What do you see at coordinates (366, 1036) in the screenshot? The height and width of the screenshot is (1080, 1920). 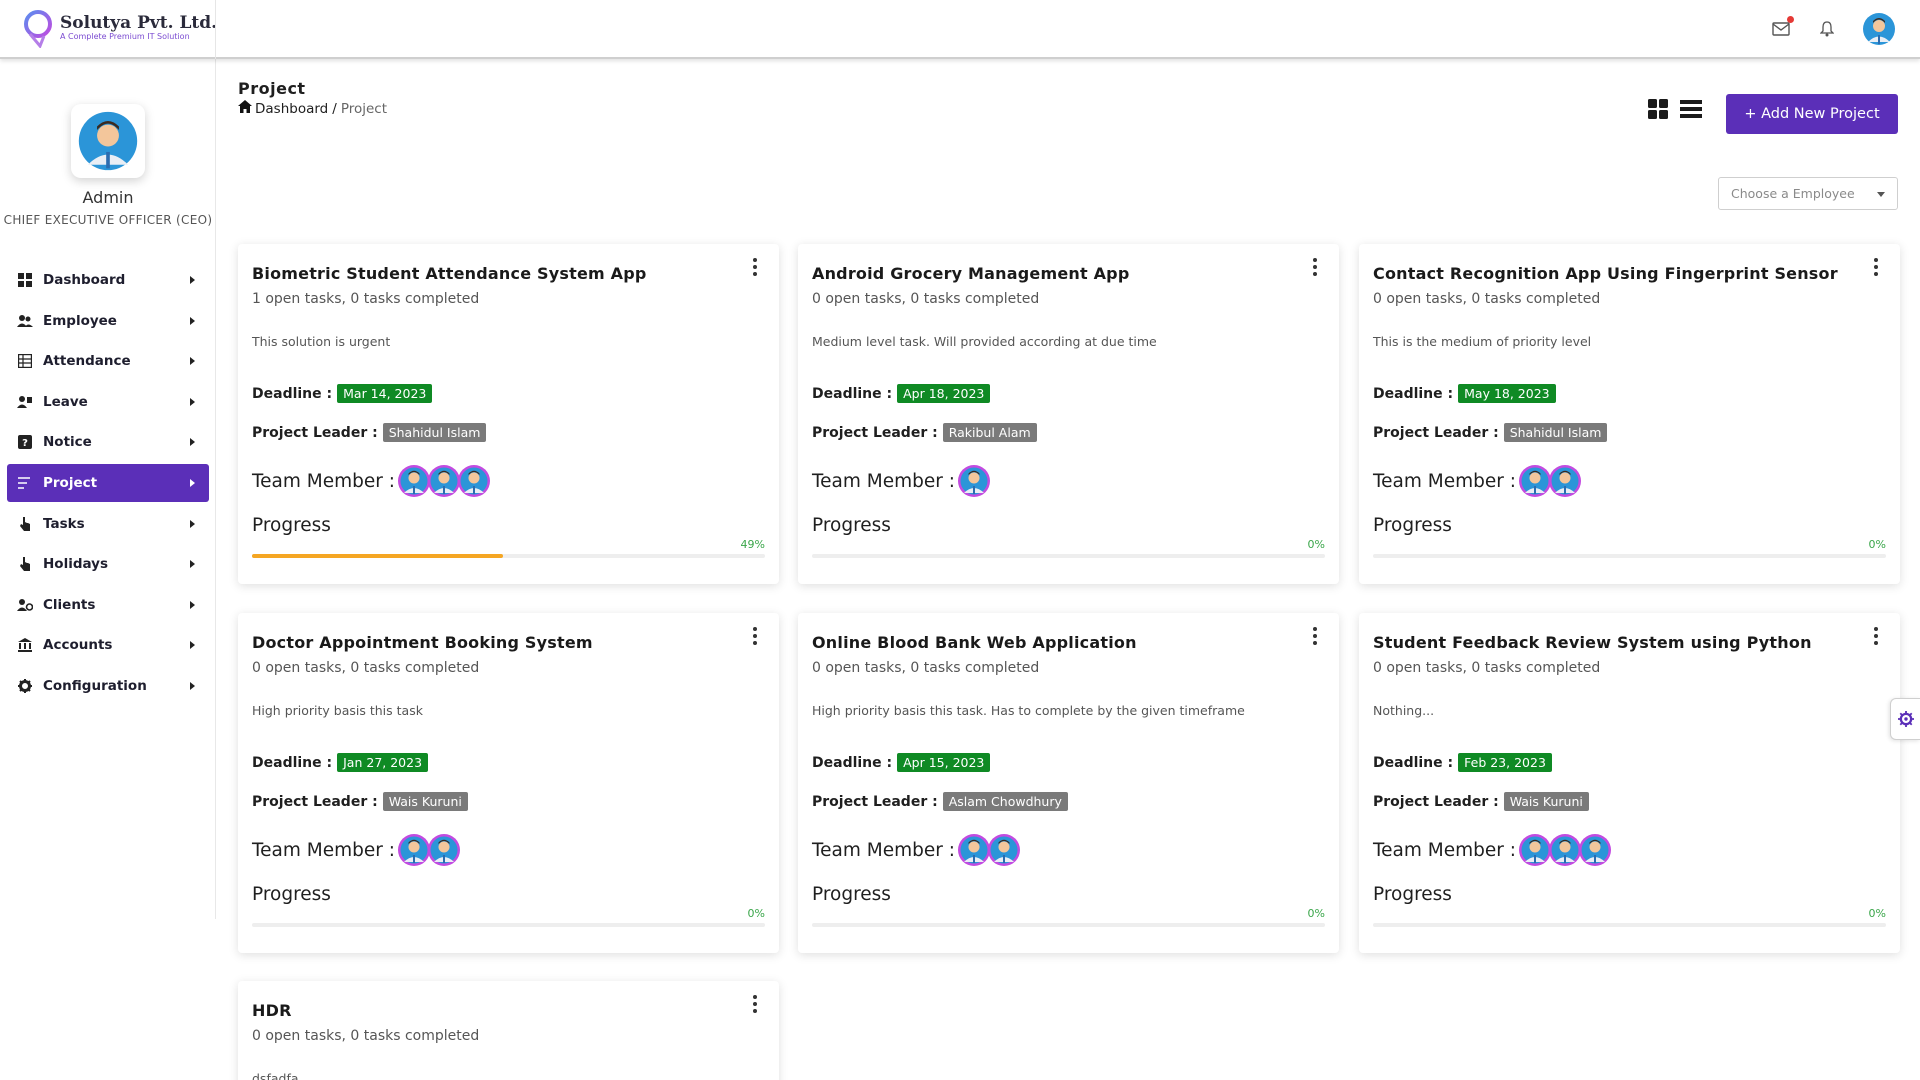 I see `project-task-summary: 0 open tasks, 0 tasks completed` at bounding box center [366, 1036].